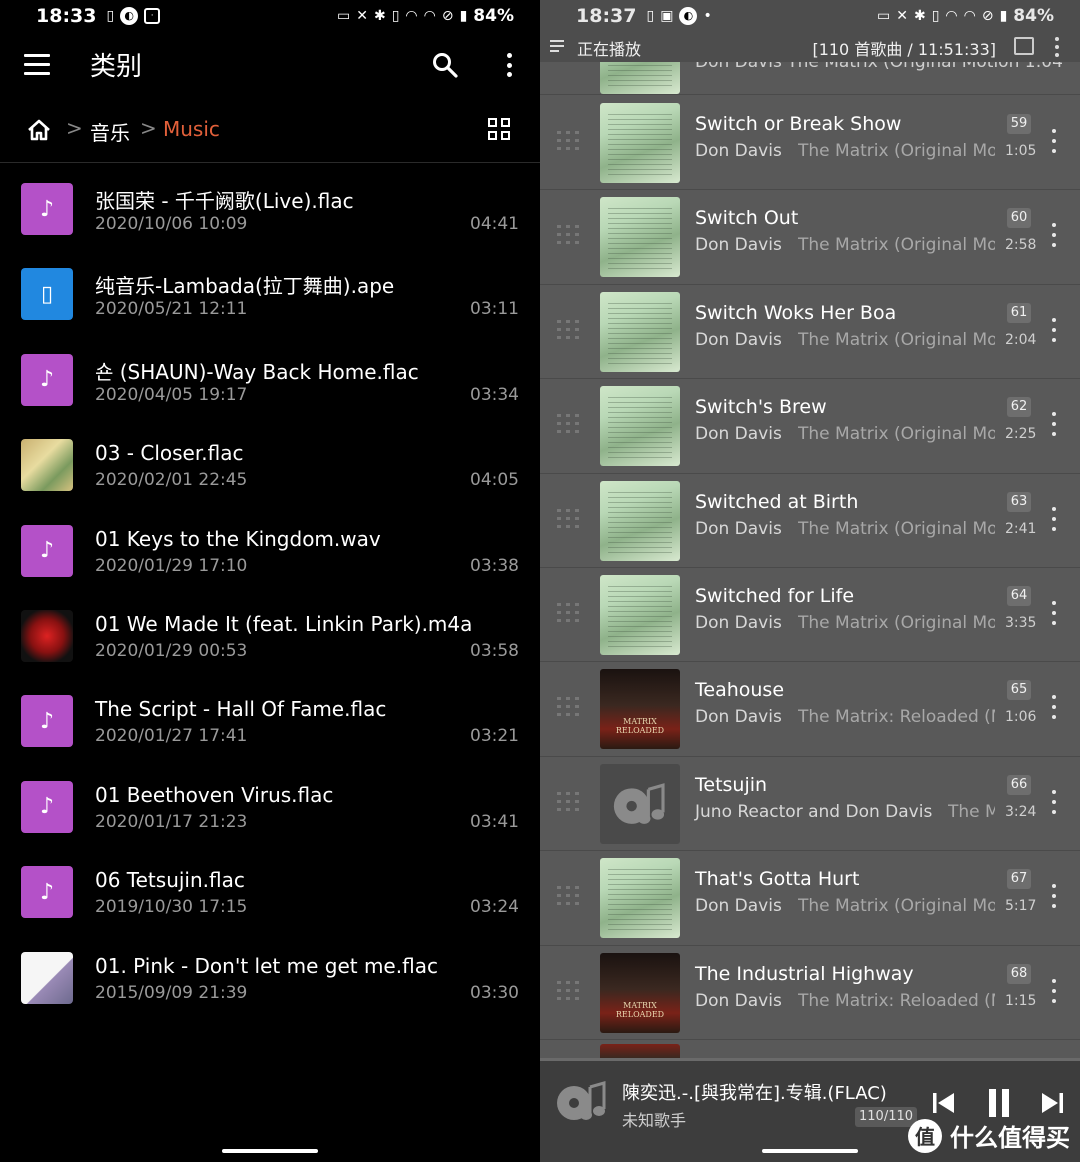 The image size is (1080, 1162). I want to click on status-system-icons: ▭ ✕ ✱ ▯ ◠ ◠ ⊘ ▮ 84%, so click(965, 16).